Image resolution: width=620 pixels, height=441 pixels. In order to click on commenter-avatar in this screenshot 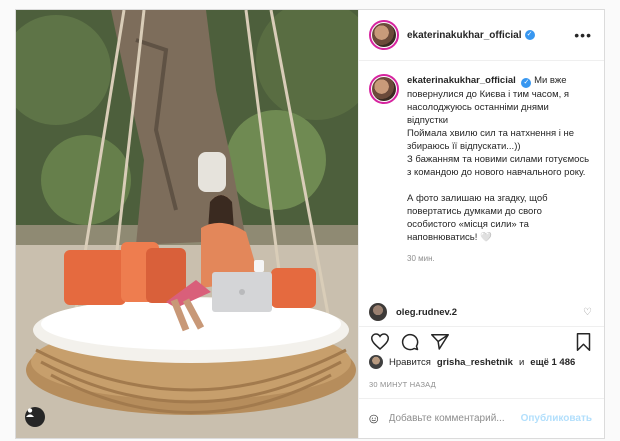, I will do `click(378, 312)`.